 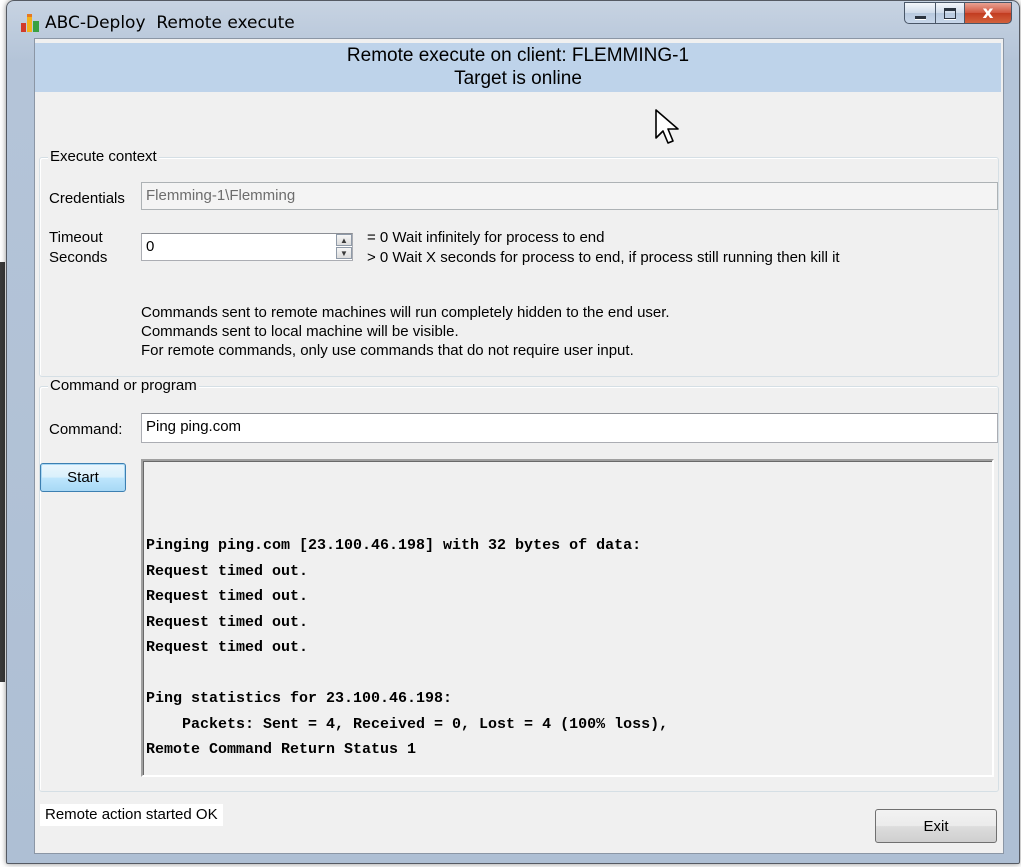 What do you see at coordinates (83, 477) in the screenshot?
I see `start-button: Start` at bounding box center [83, 477].